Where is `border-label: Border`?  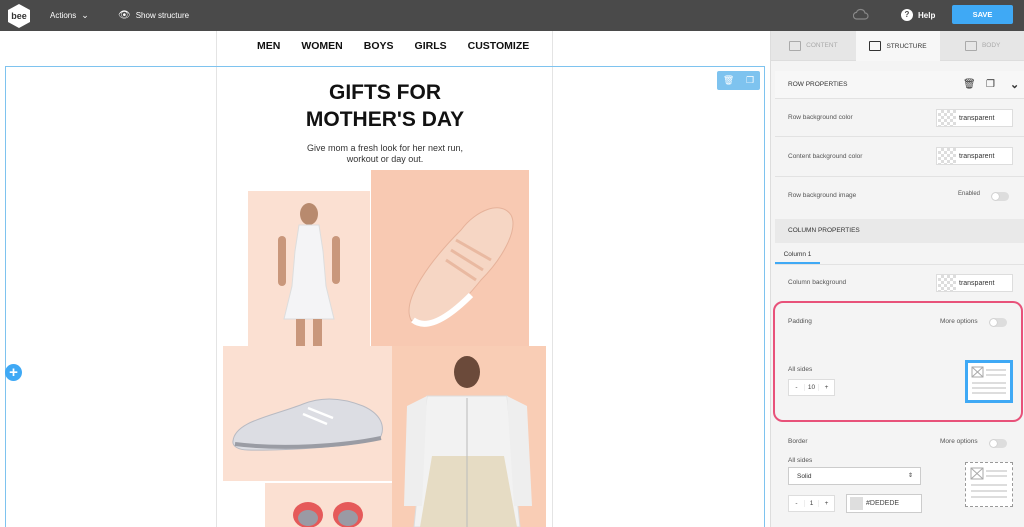 border-label: Border is located at coordinates (798, 441).